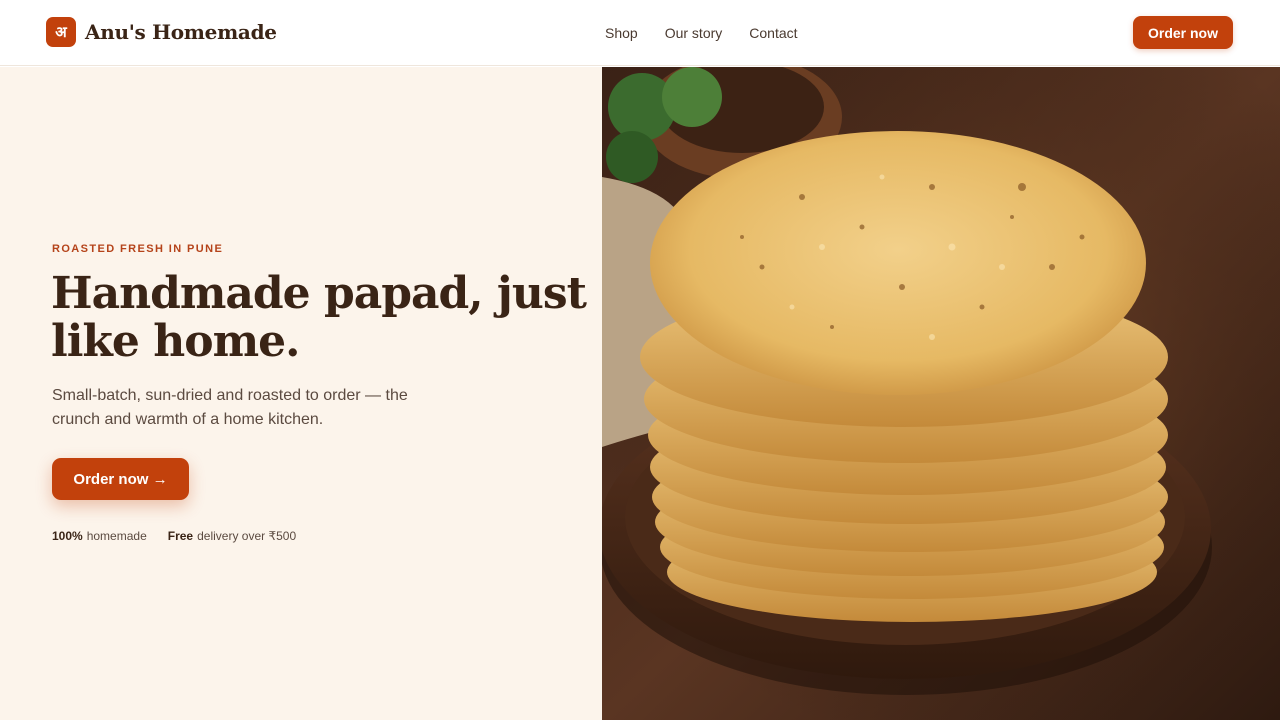 This screenshot has width=1280, height=720. I want to click on hero-badges: 100% homemade Free delivery over ₹500, so click(174, 536).